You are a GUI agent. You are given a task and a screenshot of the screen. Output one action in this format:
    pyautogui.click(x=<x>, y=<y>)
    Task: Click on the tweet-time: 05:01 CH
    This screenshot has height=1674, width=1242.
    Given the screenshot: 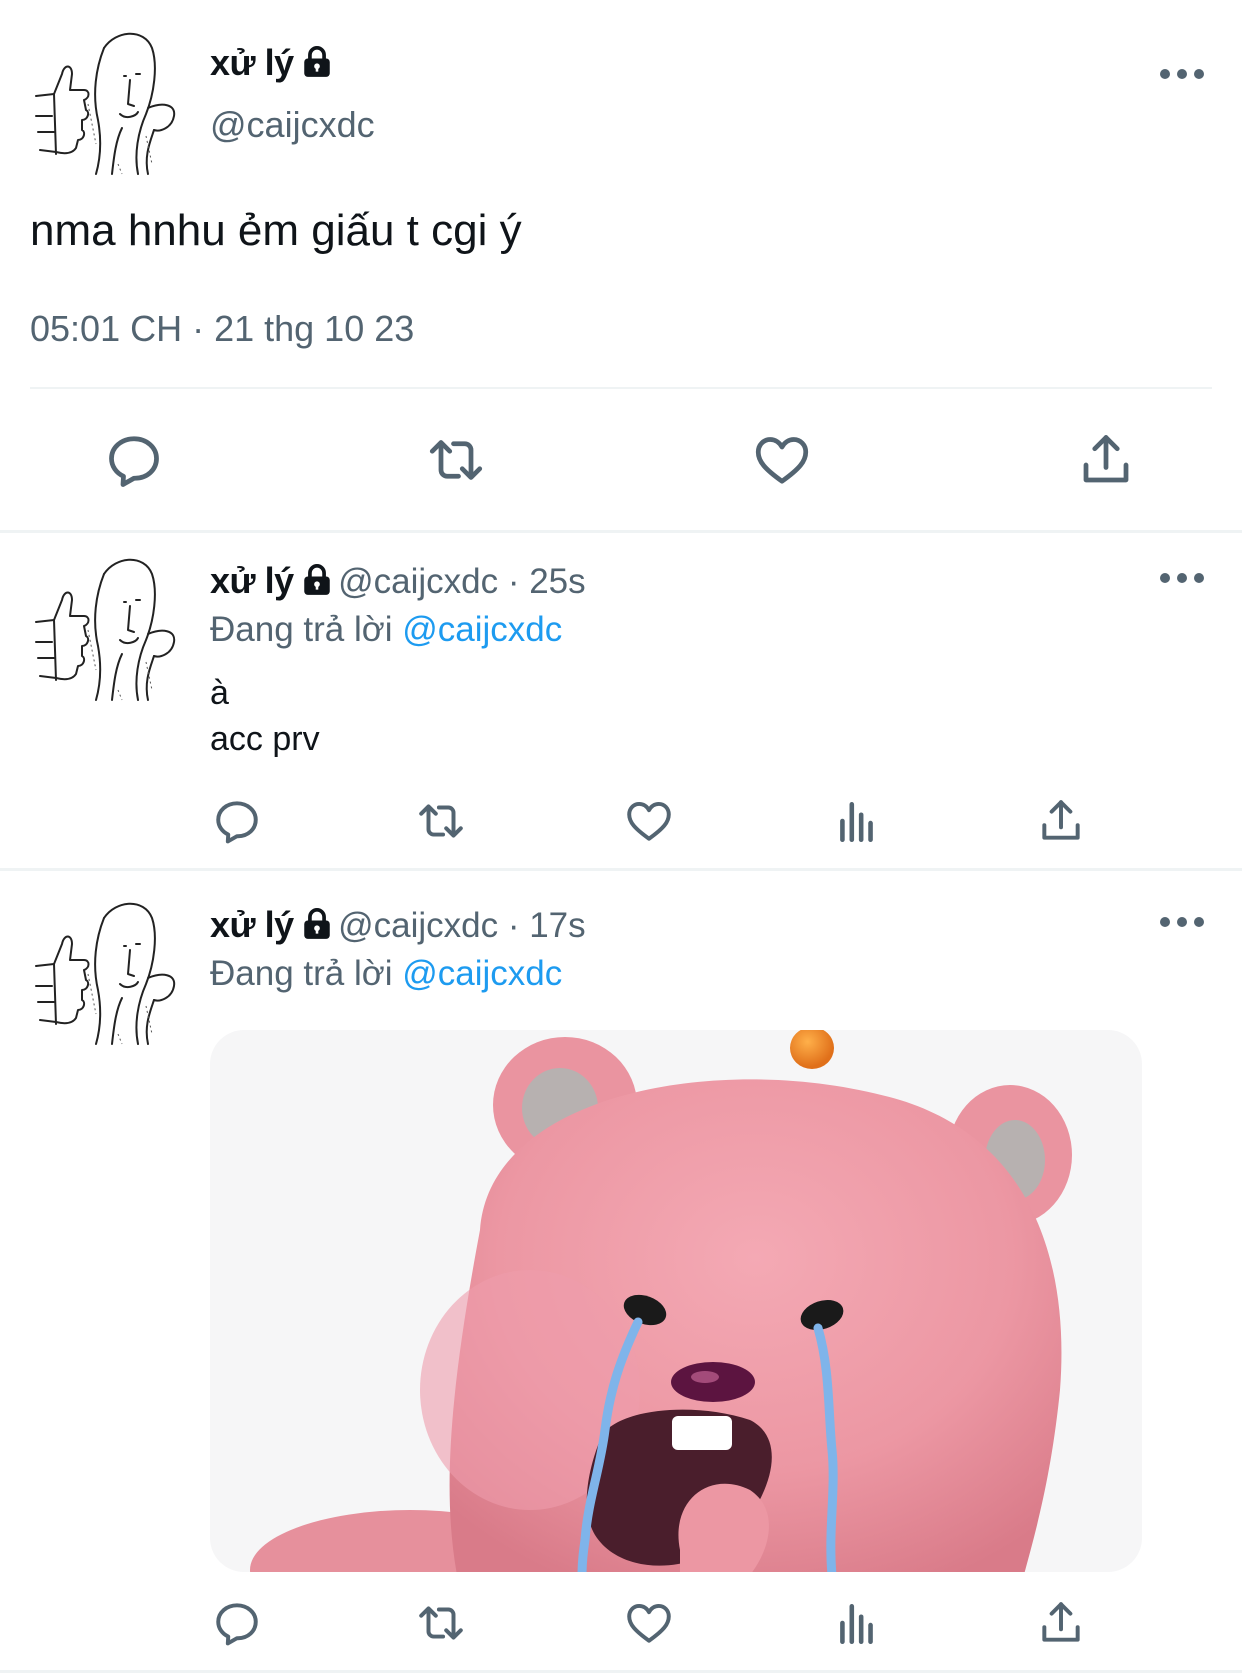 What is the action you would take?
    pyautogui.click(x=106, y=328)
    